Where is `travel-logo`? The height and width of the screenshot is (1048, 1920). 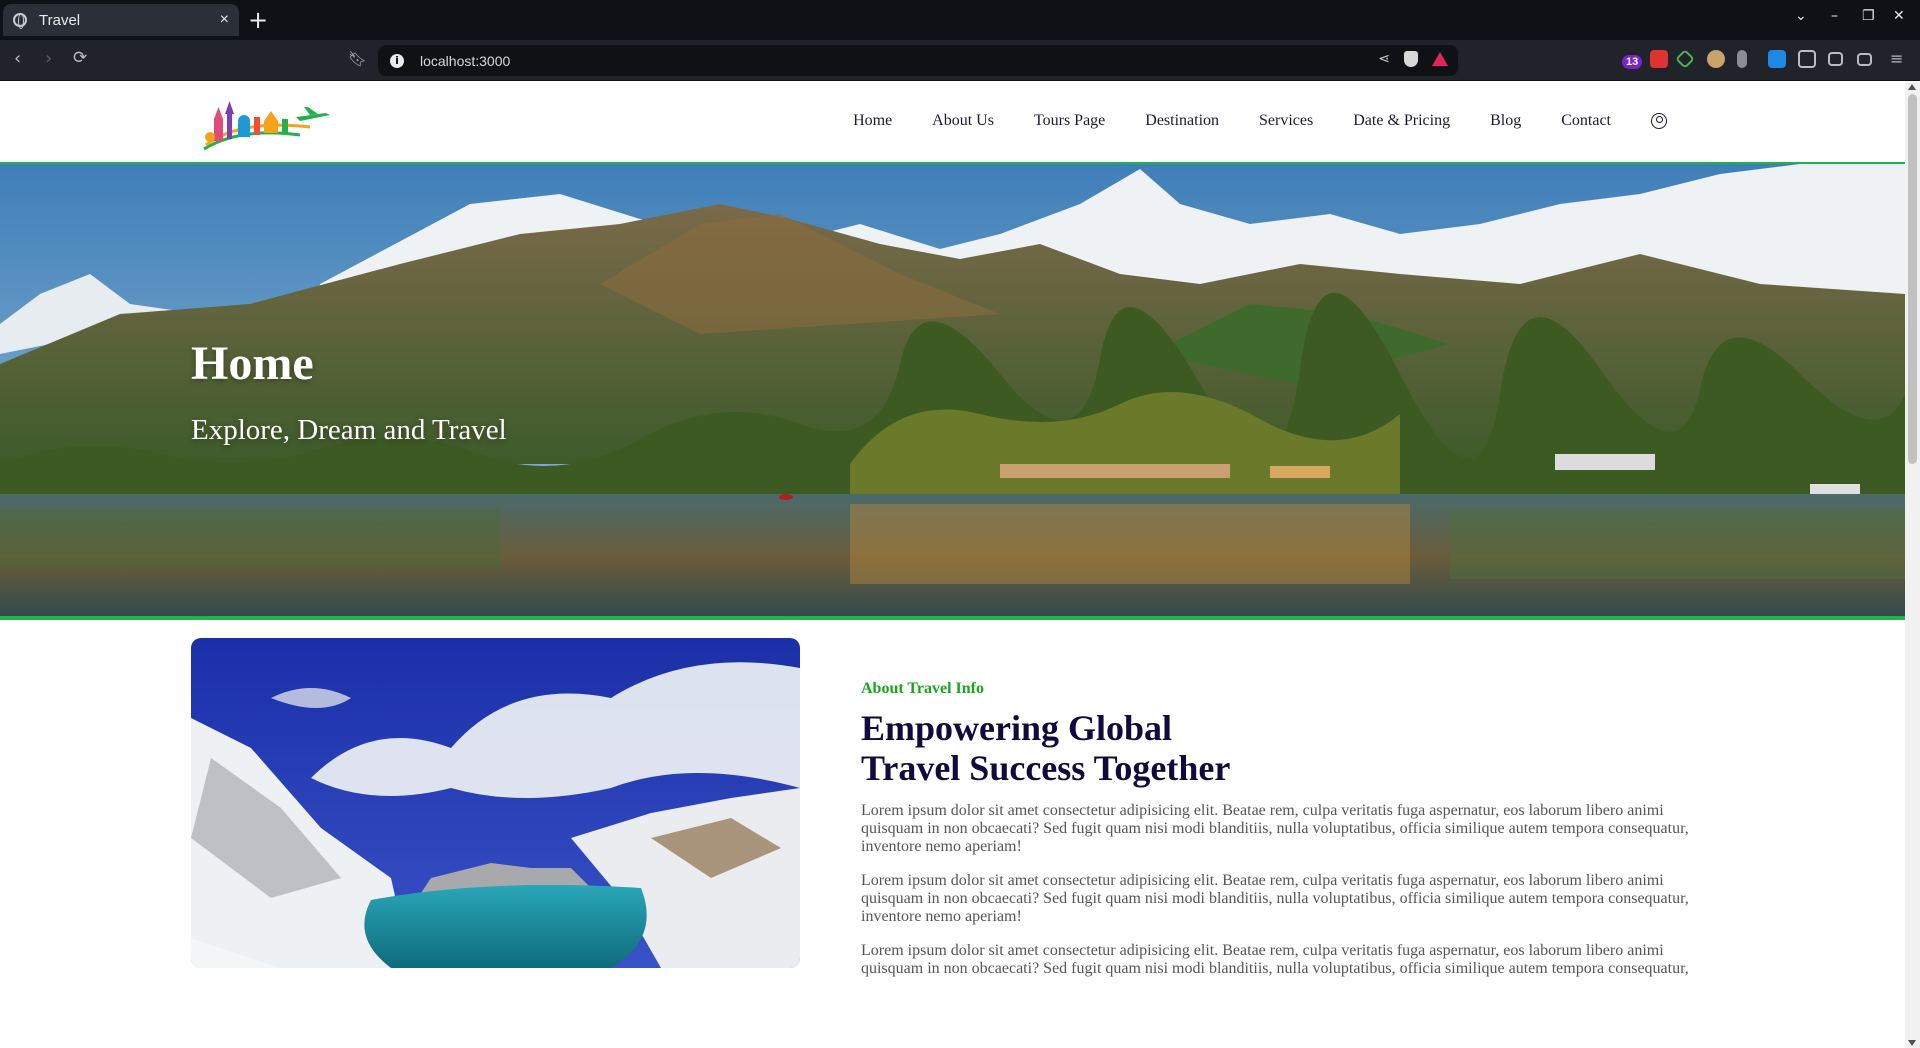
travel-logo is located at coordinates (267, 125).